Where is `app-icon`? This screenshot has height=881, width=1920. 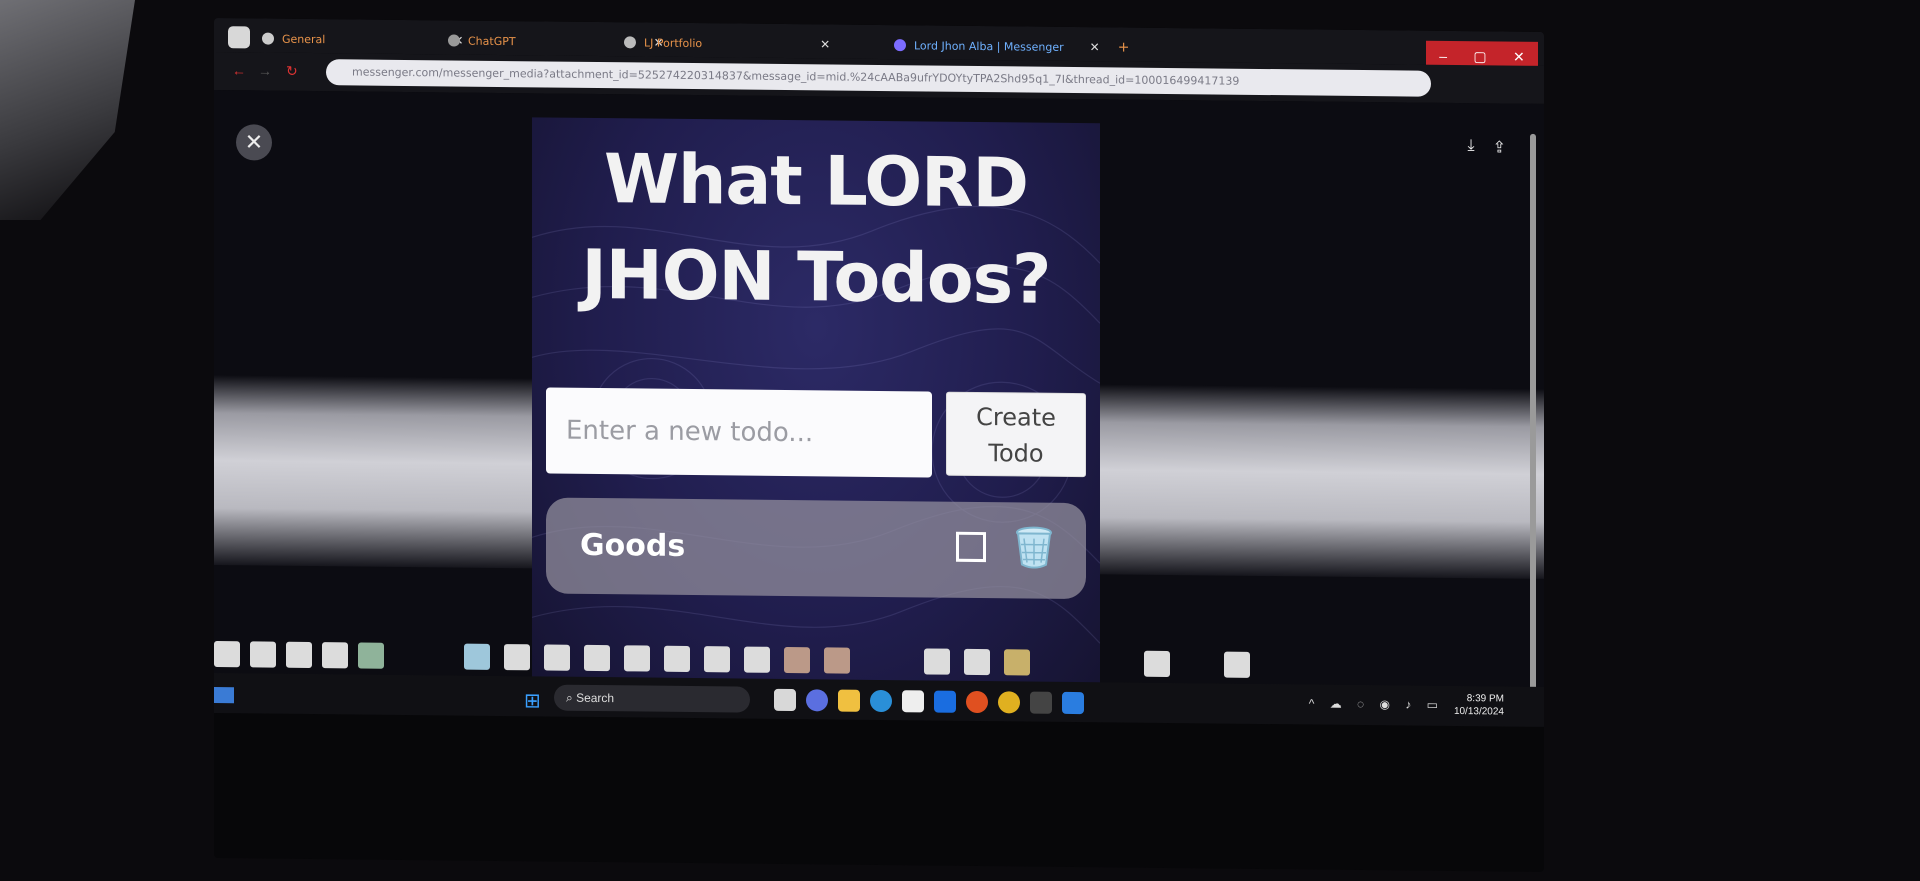
app-icon is located at coordinates (945, 701).